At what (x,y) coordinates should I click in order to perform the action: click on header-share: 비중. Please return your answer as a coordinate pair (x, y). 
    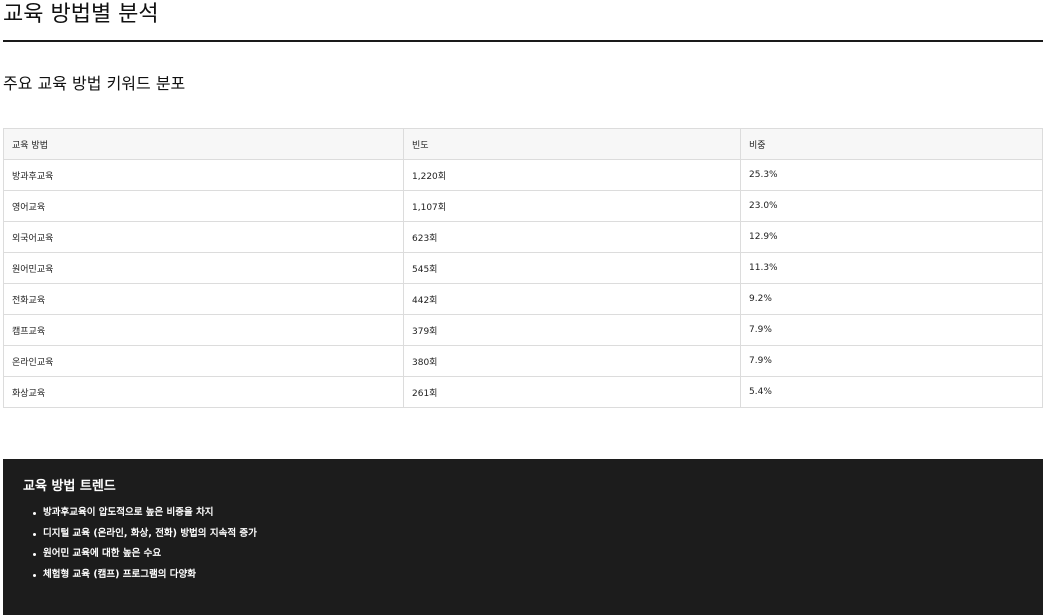
    Looking at the image, I should click on (891, 144).